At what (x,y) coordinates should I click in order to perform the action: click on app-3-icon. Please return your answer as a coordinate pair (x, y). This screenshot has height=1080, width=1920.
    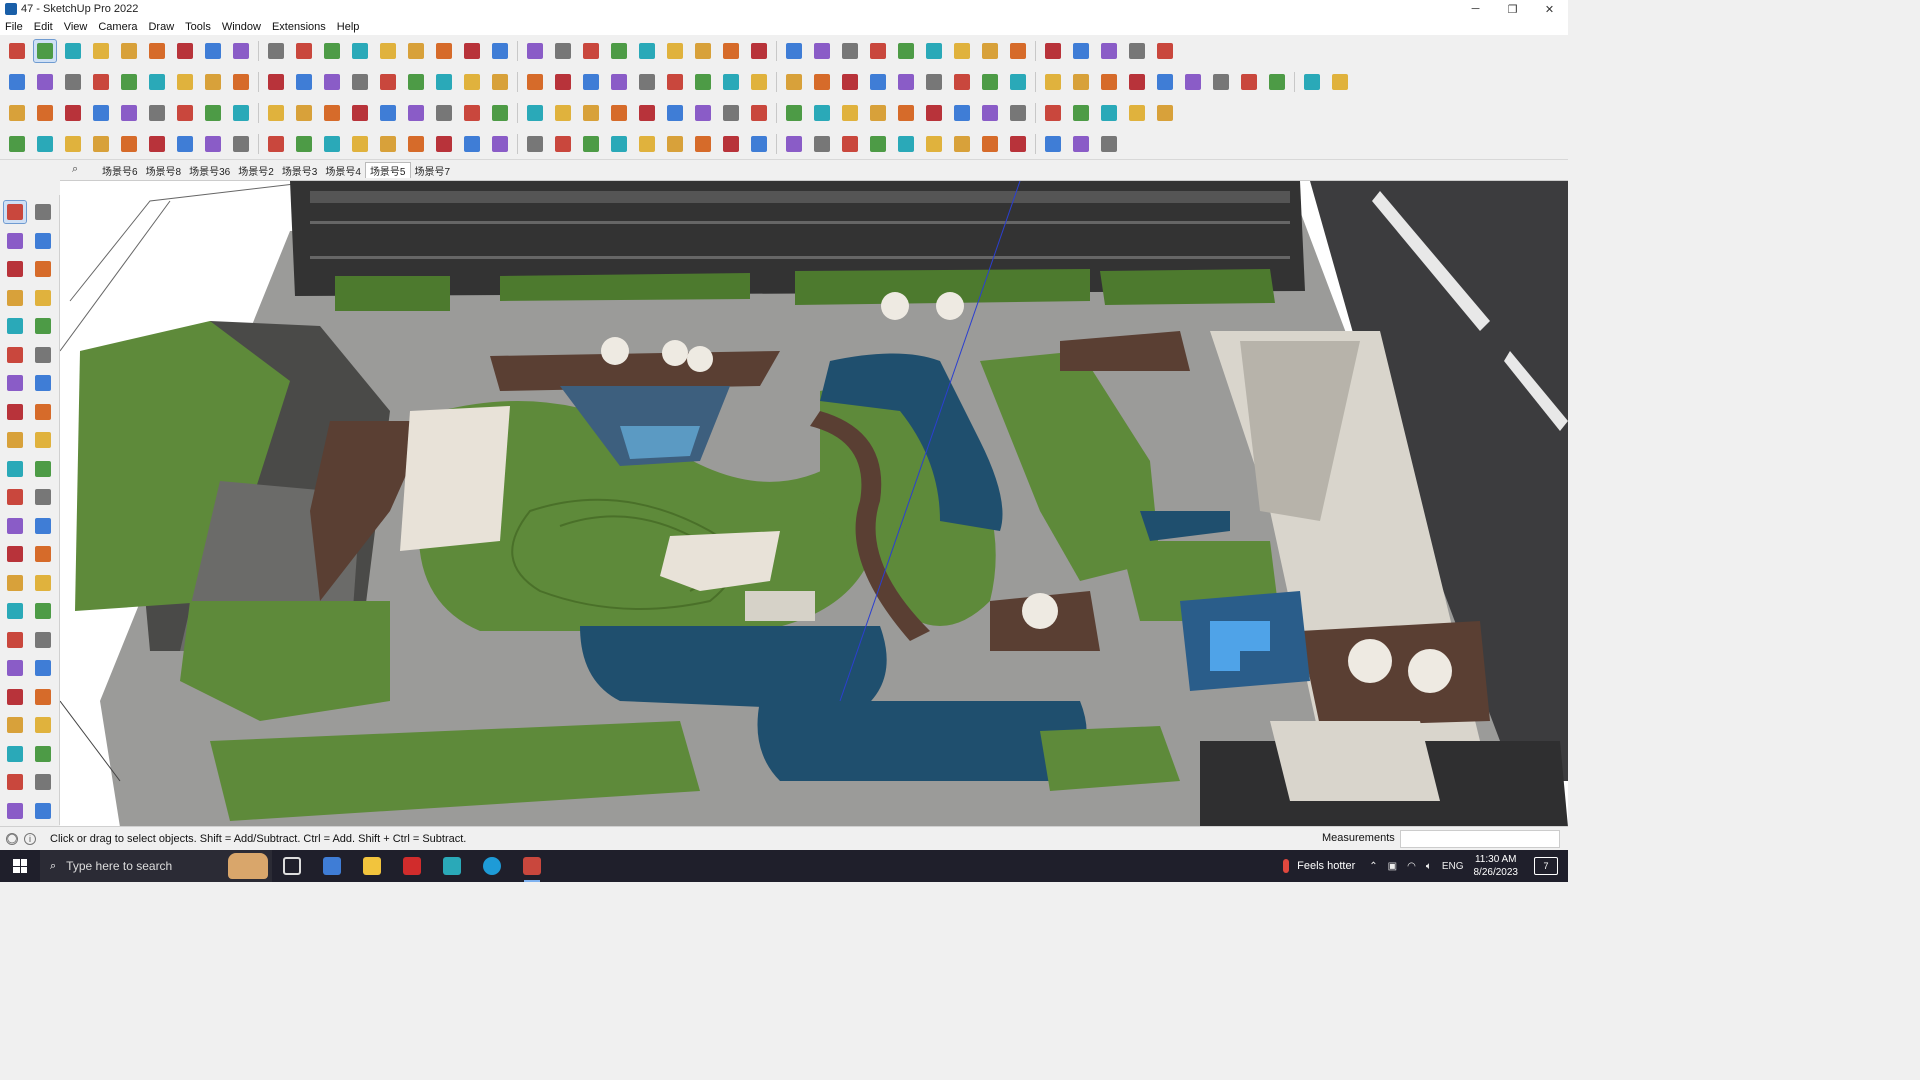
    Looking at the image, I should click on (452, 866).